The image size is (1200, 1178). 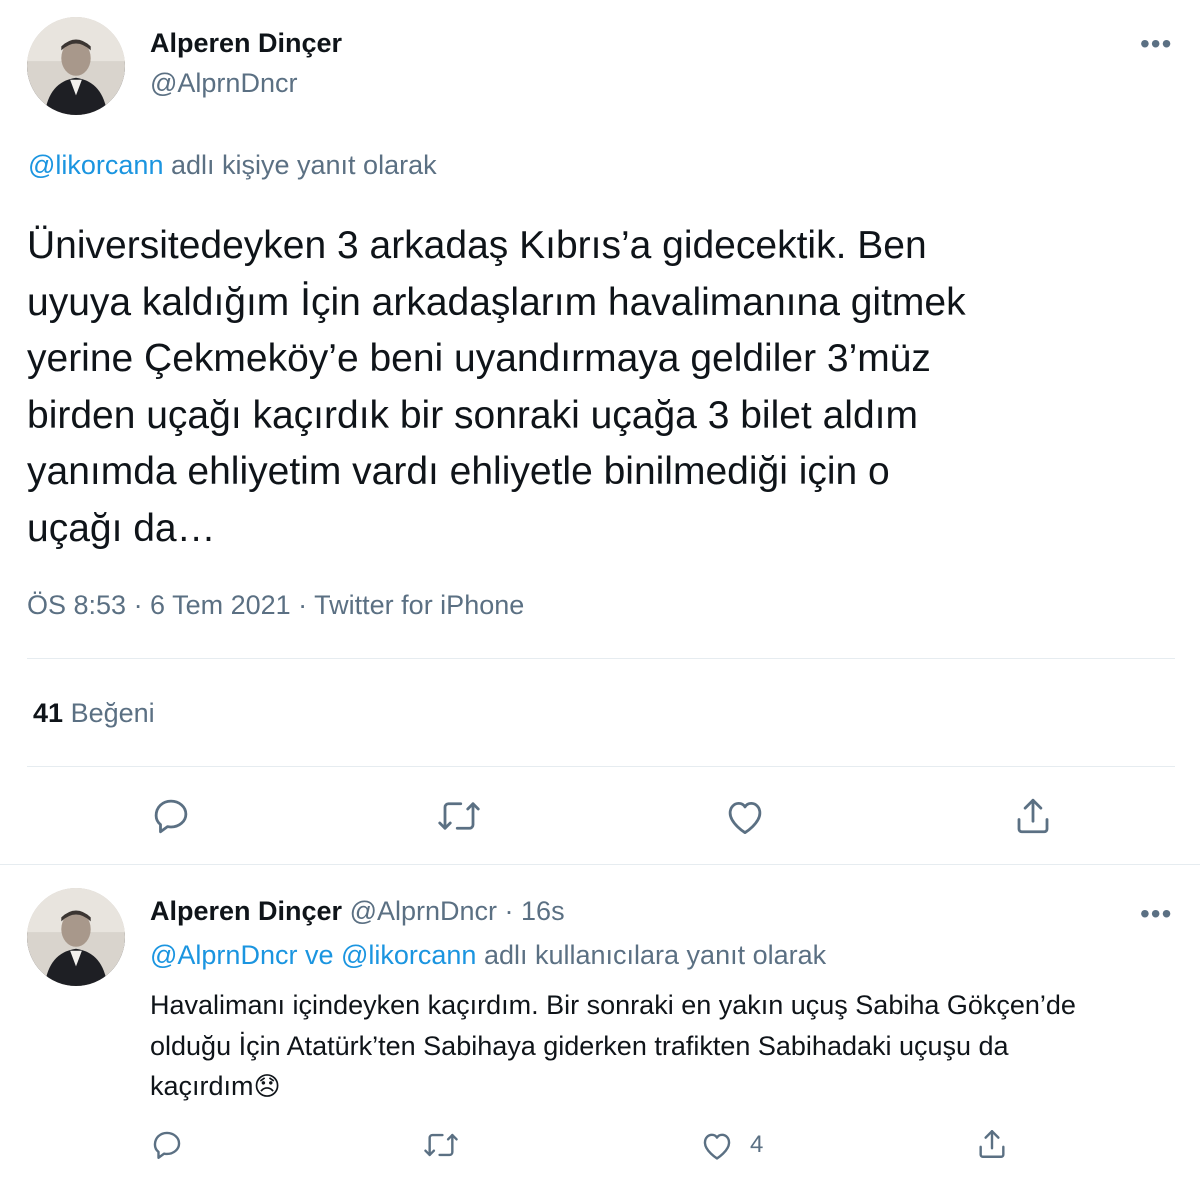 What do you see at coordinates (613, 1086) in the screenshot?
I see `tweet-text-line: kaçırdım😞` at bounding box center [613, 1086].